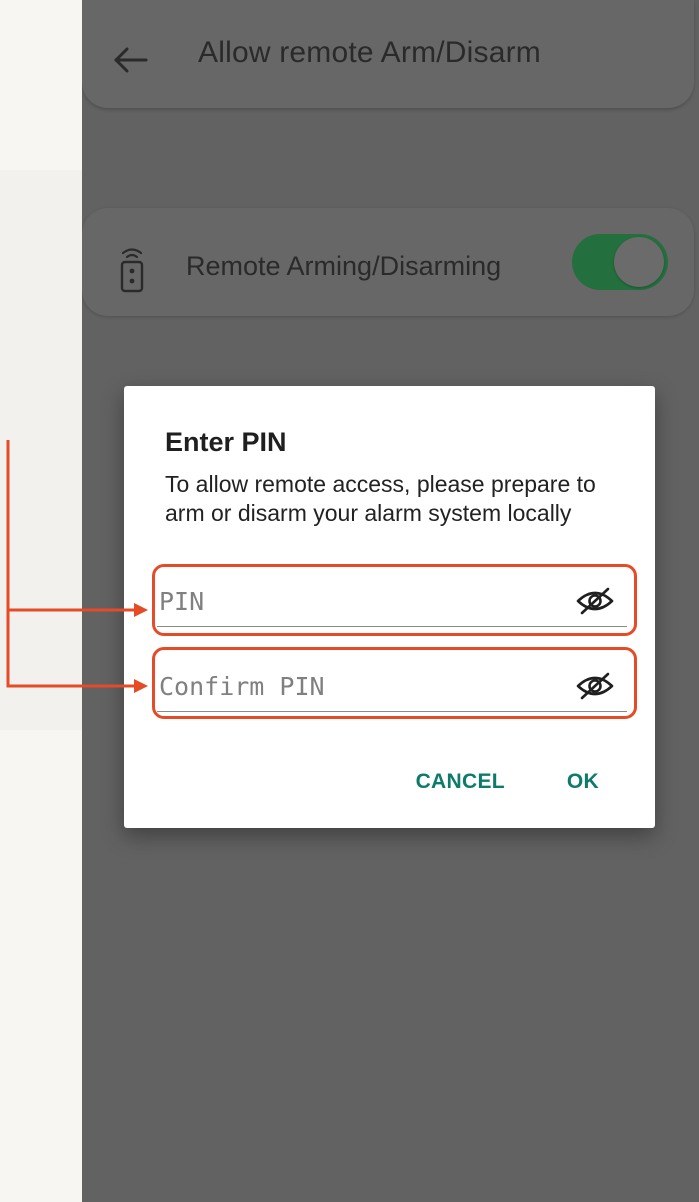 Image resolution: width=699 pixels, height=1202 pixels. I want to click on ok-button: OK, so click(583, 782).